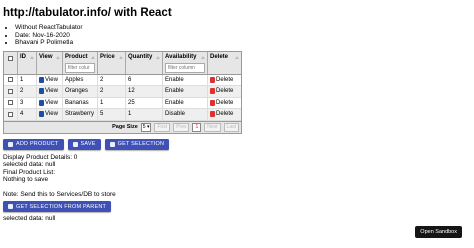  What do you see at coordinates (112, 91) in the screenshot?
I see `price-cell: 2` at bounding box center [112, 91].